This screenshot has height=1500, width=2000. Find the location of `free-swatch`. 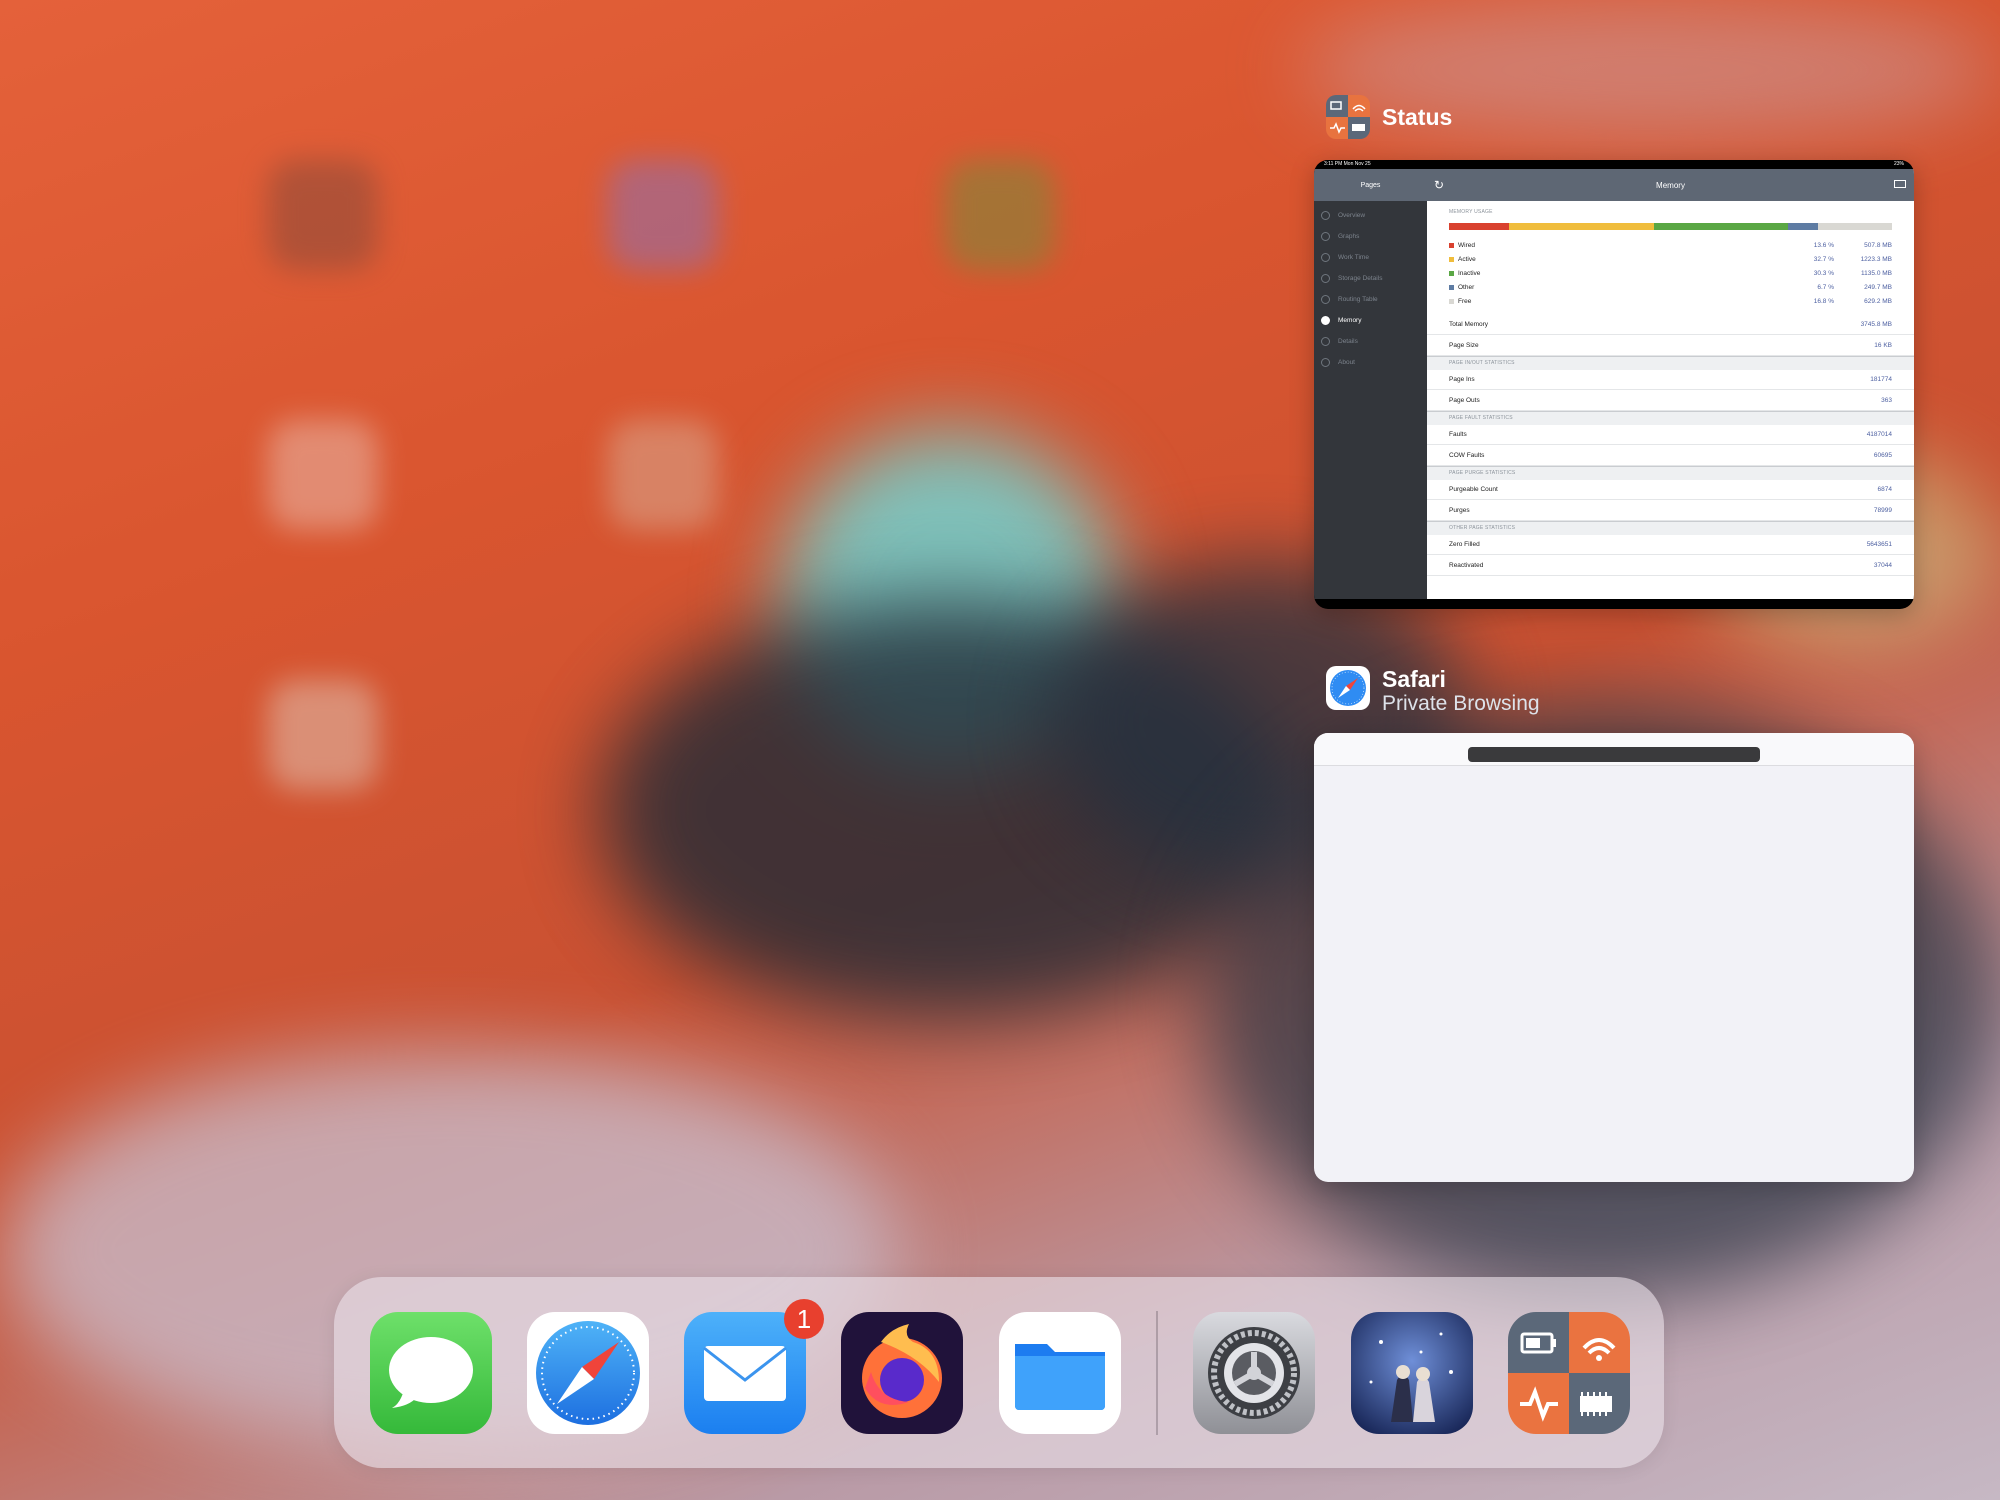

free-swatch is located at coordinates (1451, 301).